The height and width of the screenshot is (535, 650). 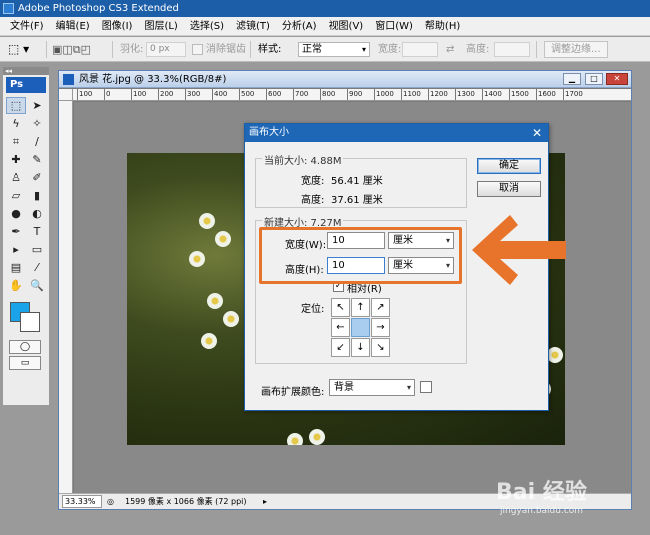 I want to click on quick-mask-icon: ◯, so click(x=25, y=347).